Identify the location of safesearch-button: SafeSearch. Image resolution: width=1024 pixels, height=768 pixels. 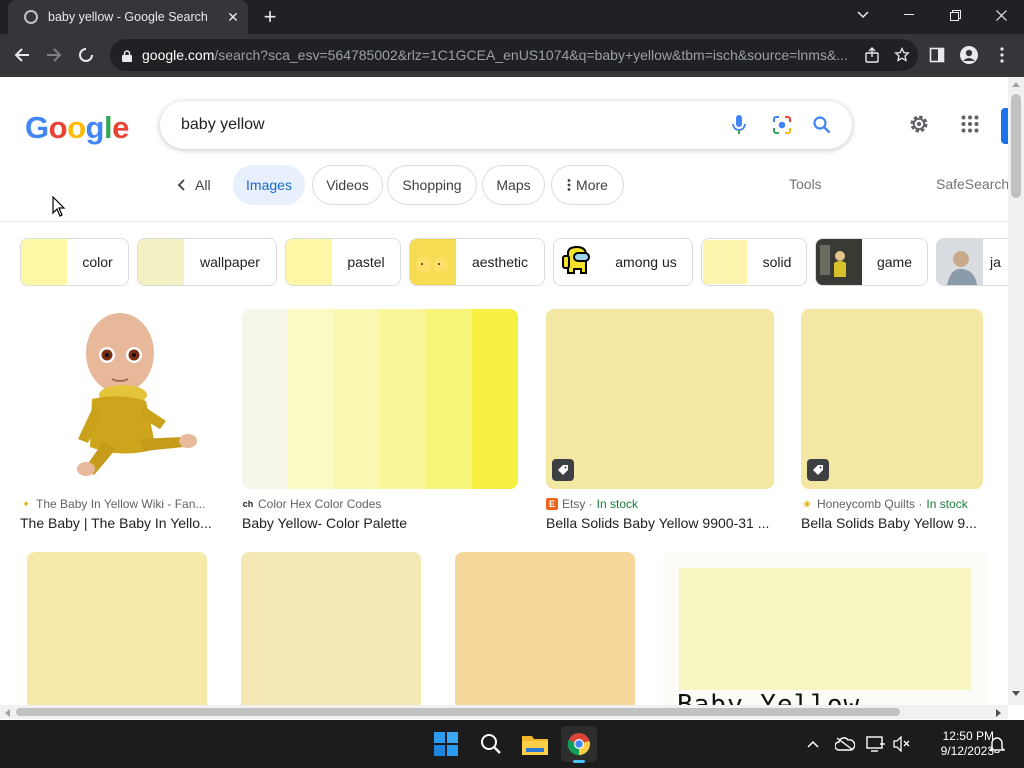
(972, 184).